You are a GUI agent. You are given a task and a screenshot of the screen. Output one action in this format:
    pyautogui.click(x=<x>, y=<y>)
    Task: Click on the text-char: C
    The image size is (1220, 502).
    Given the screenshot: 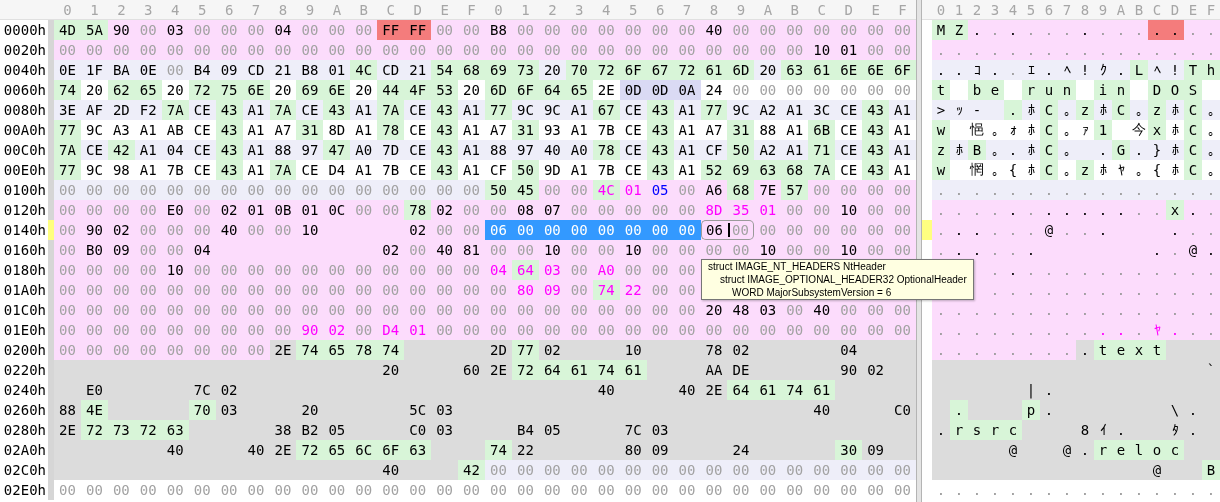 What is the action you would take?
    pyautogui.click(x=1121, y=110)
    